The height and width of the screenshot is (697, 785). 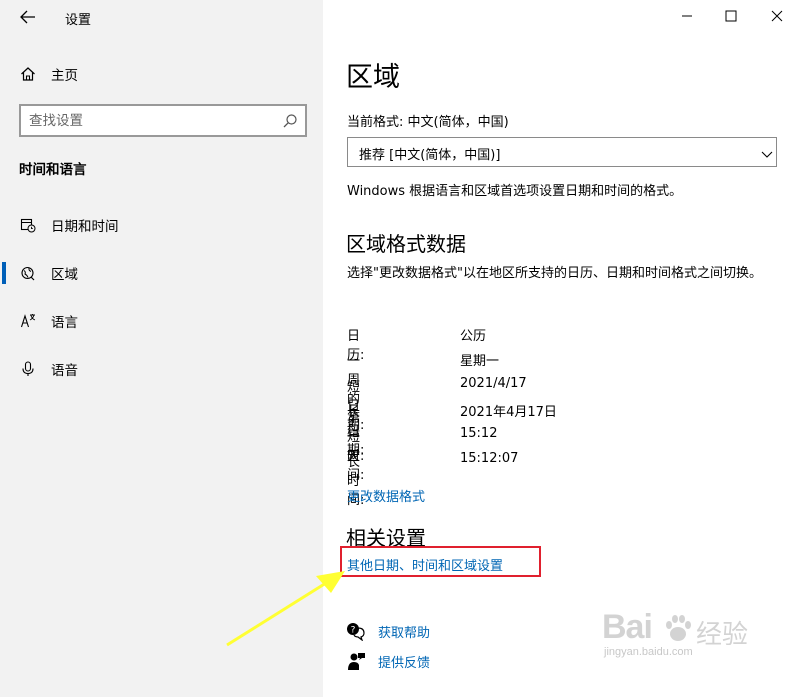 I want to click on sidebar-item-label: 主页, so click(x=64, y=76).